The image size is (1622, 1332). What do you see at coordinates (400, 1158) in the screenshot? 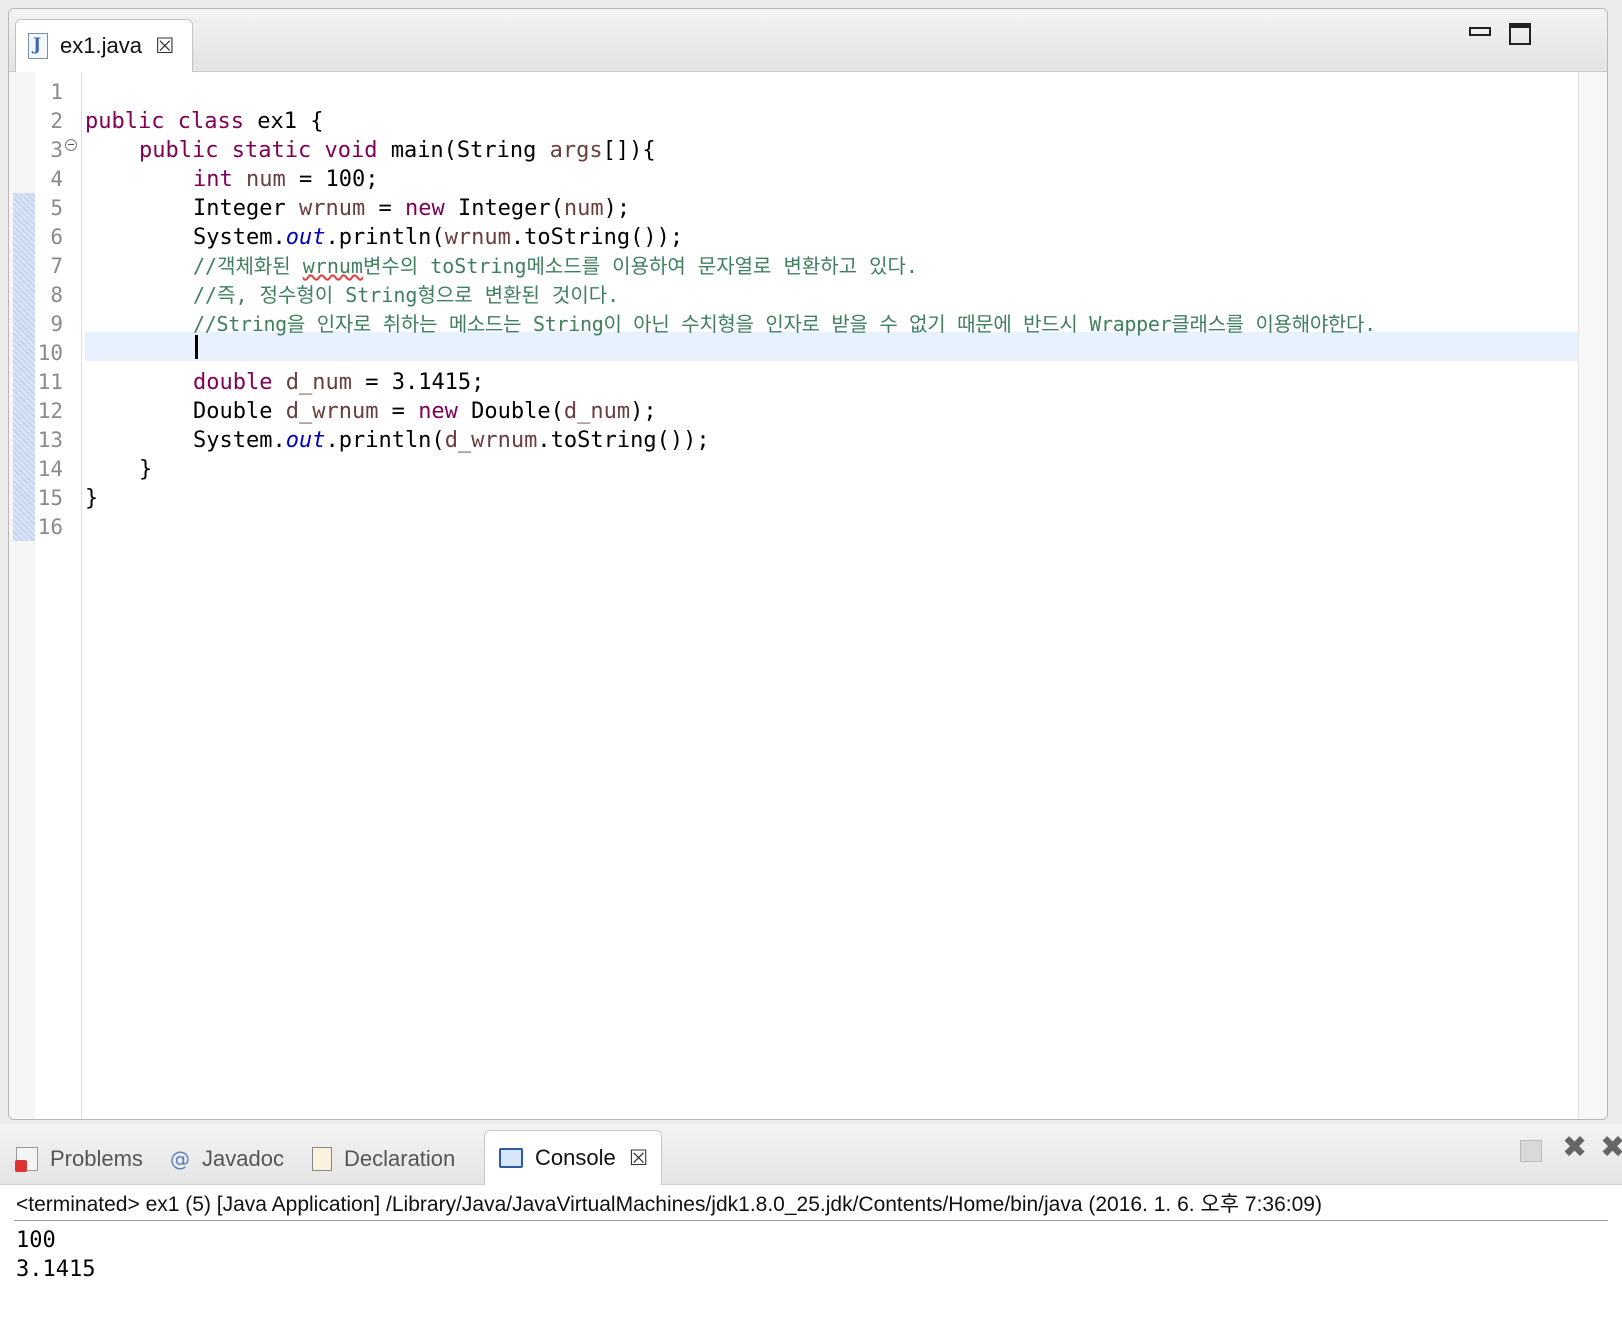
I see `tab-declaration-label: Declaration` at bounding box center [400, 1158].